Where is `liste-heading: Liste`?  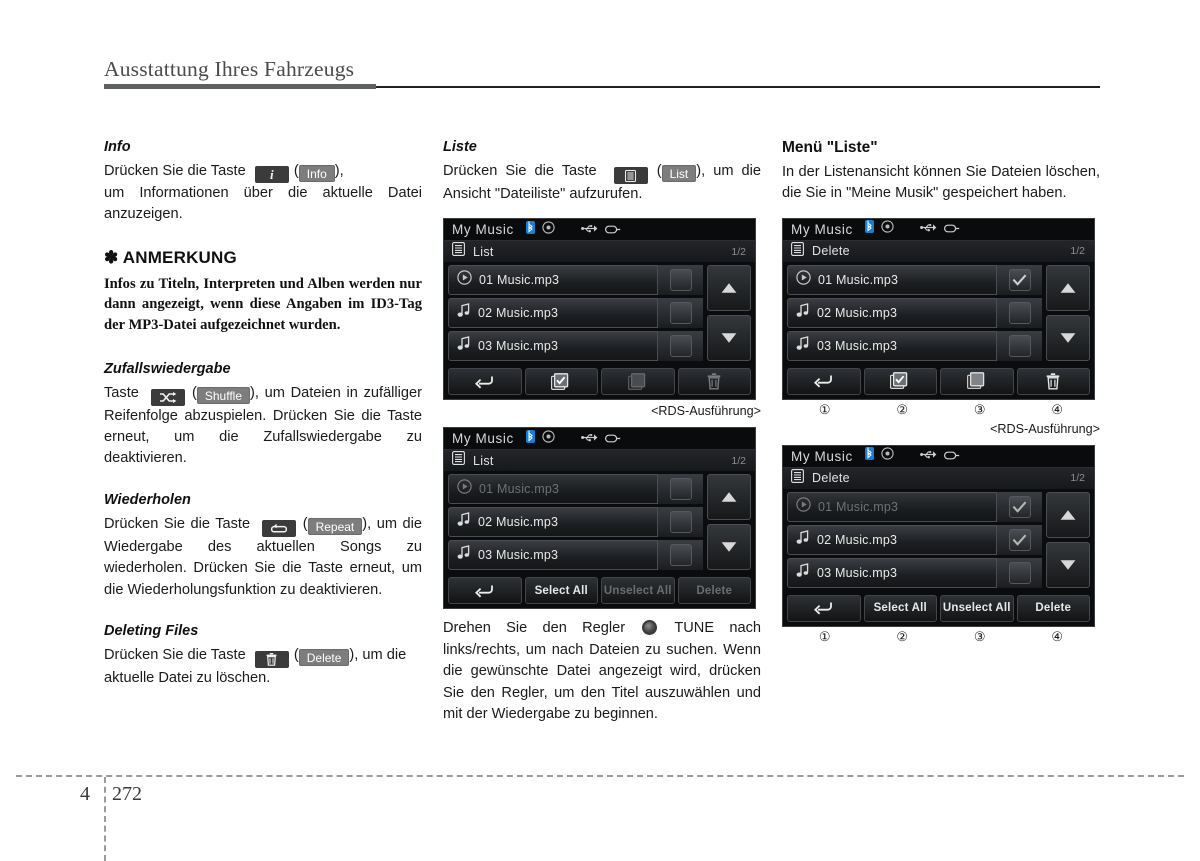 liste-heading: Liste is located at coordinates (460, 147).